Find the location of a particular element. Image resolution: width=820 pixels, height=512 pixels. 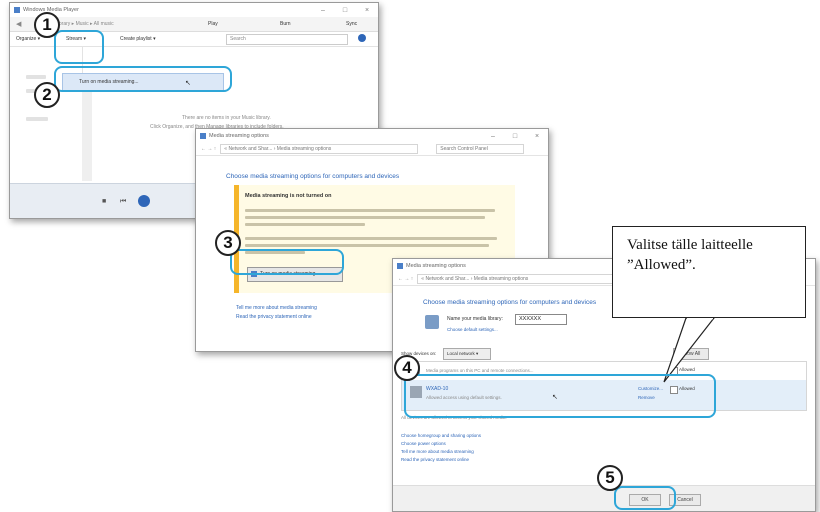

dialog2-link-power: Choose power options is located at coordinates (423, 443).